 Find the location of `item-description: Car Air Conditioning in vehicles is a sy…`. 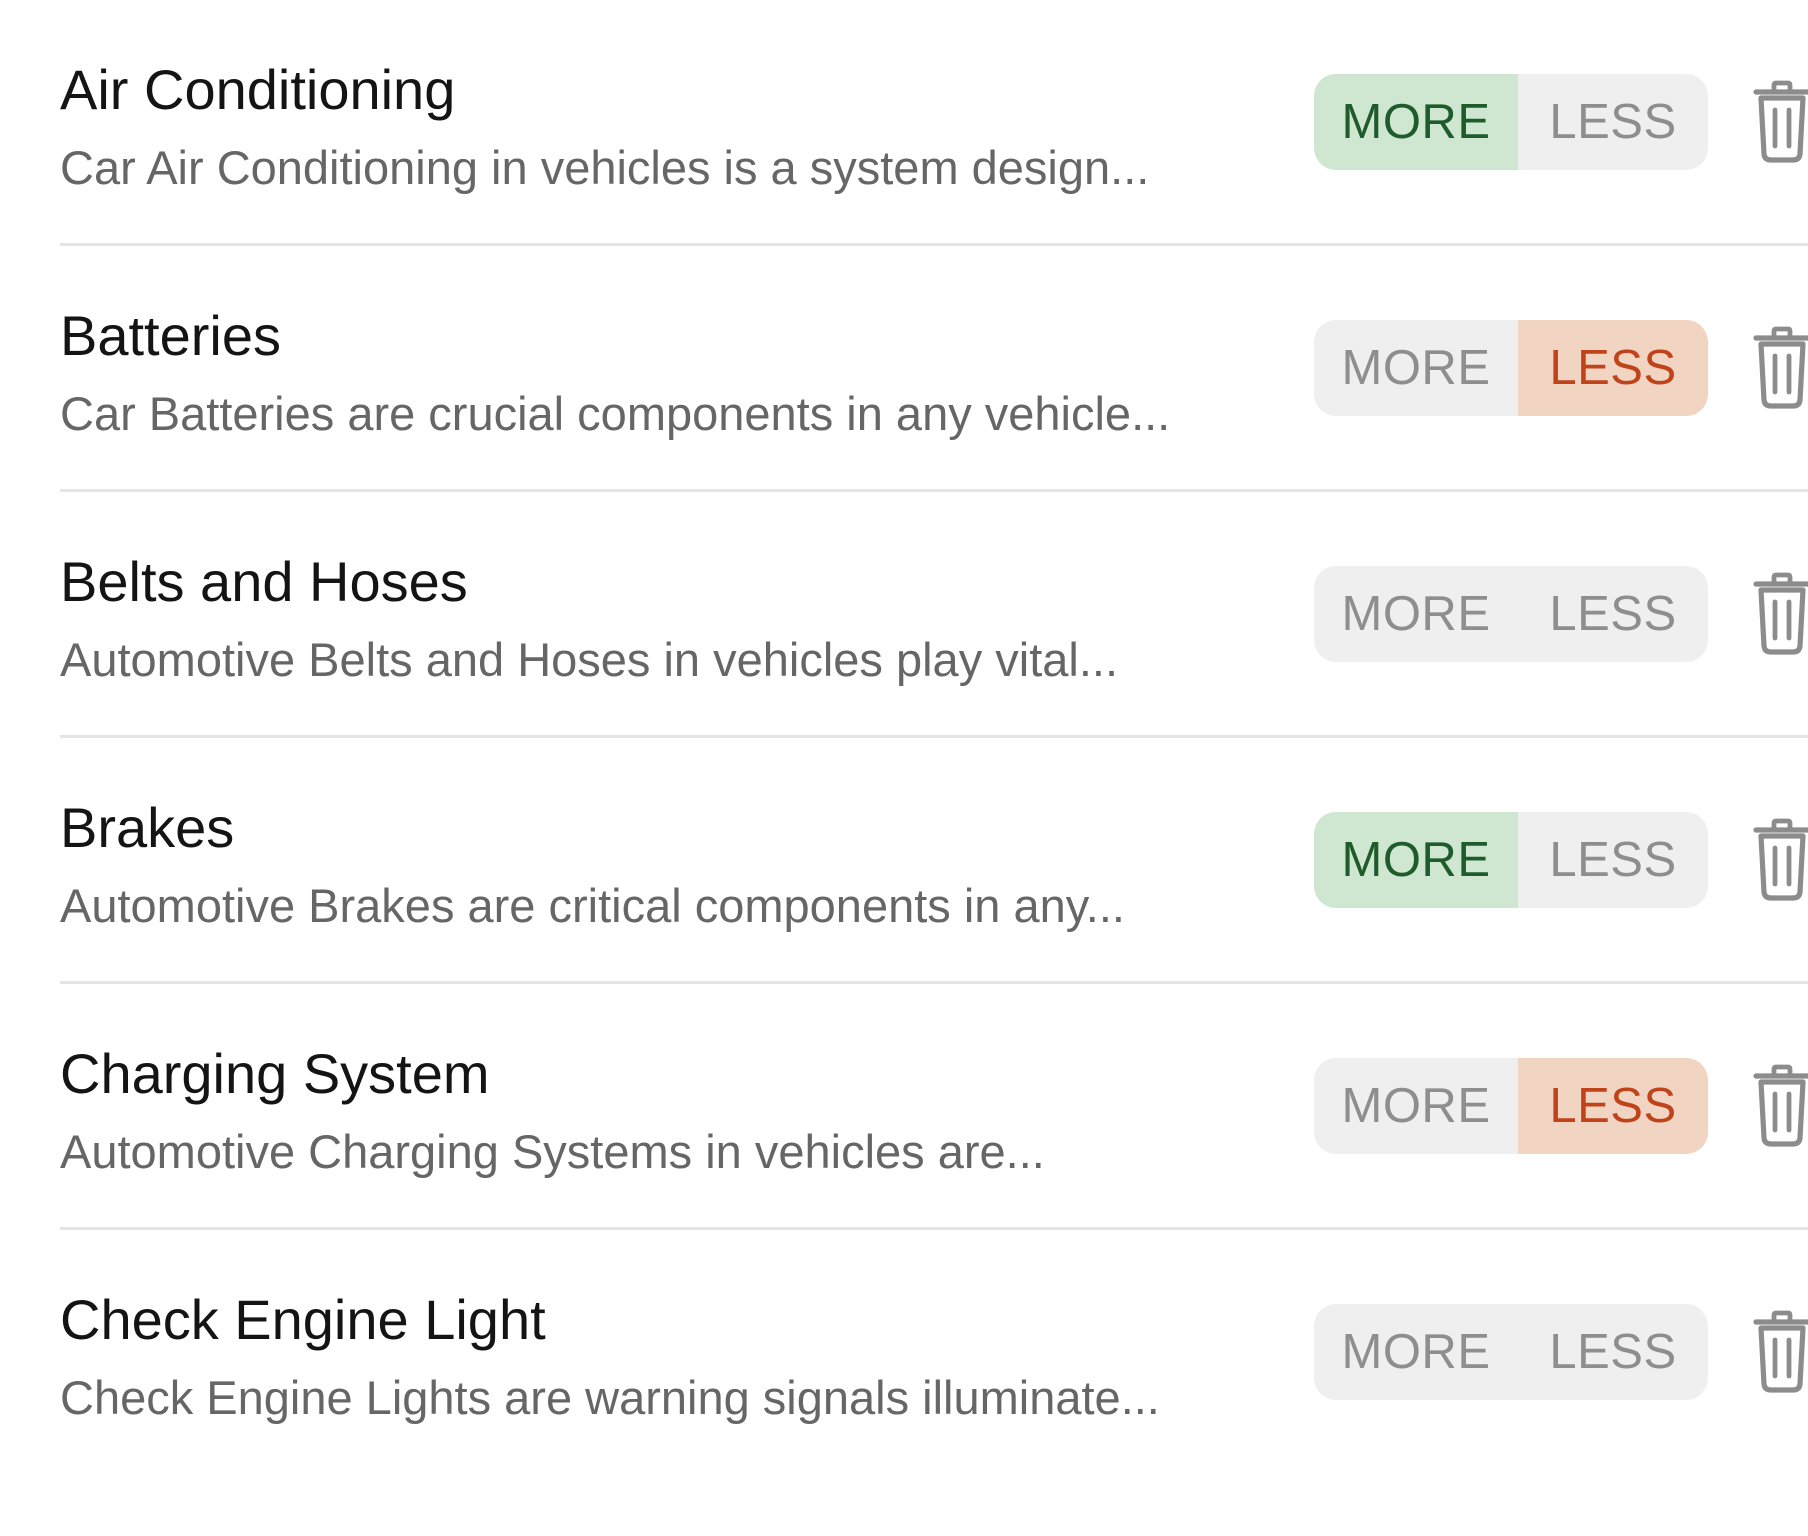

item-description: Car Air Conditioning in vehicles is a sy… is located at coordinates (605, 167).